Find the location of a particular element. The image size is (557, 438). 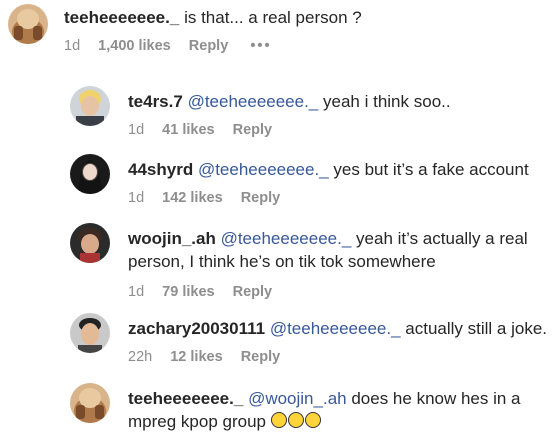

comment-likes: 1,400 likes is located at coordinates (134, 46).